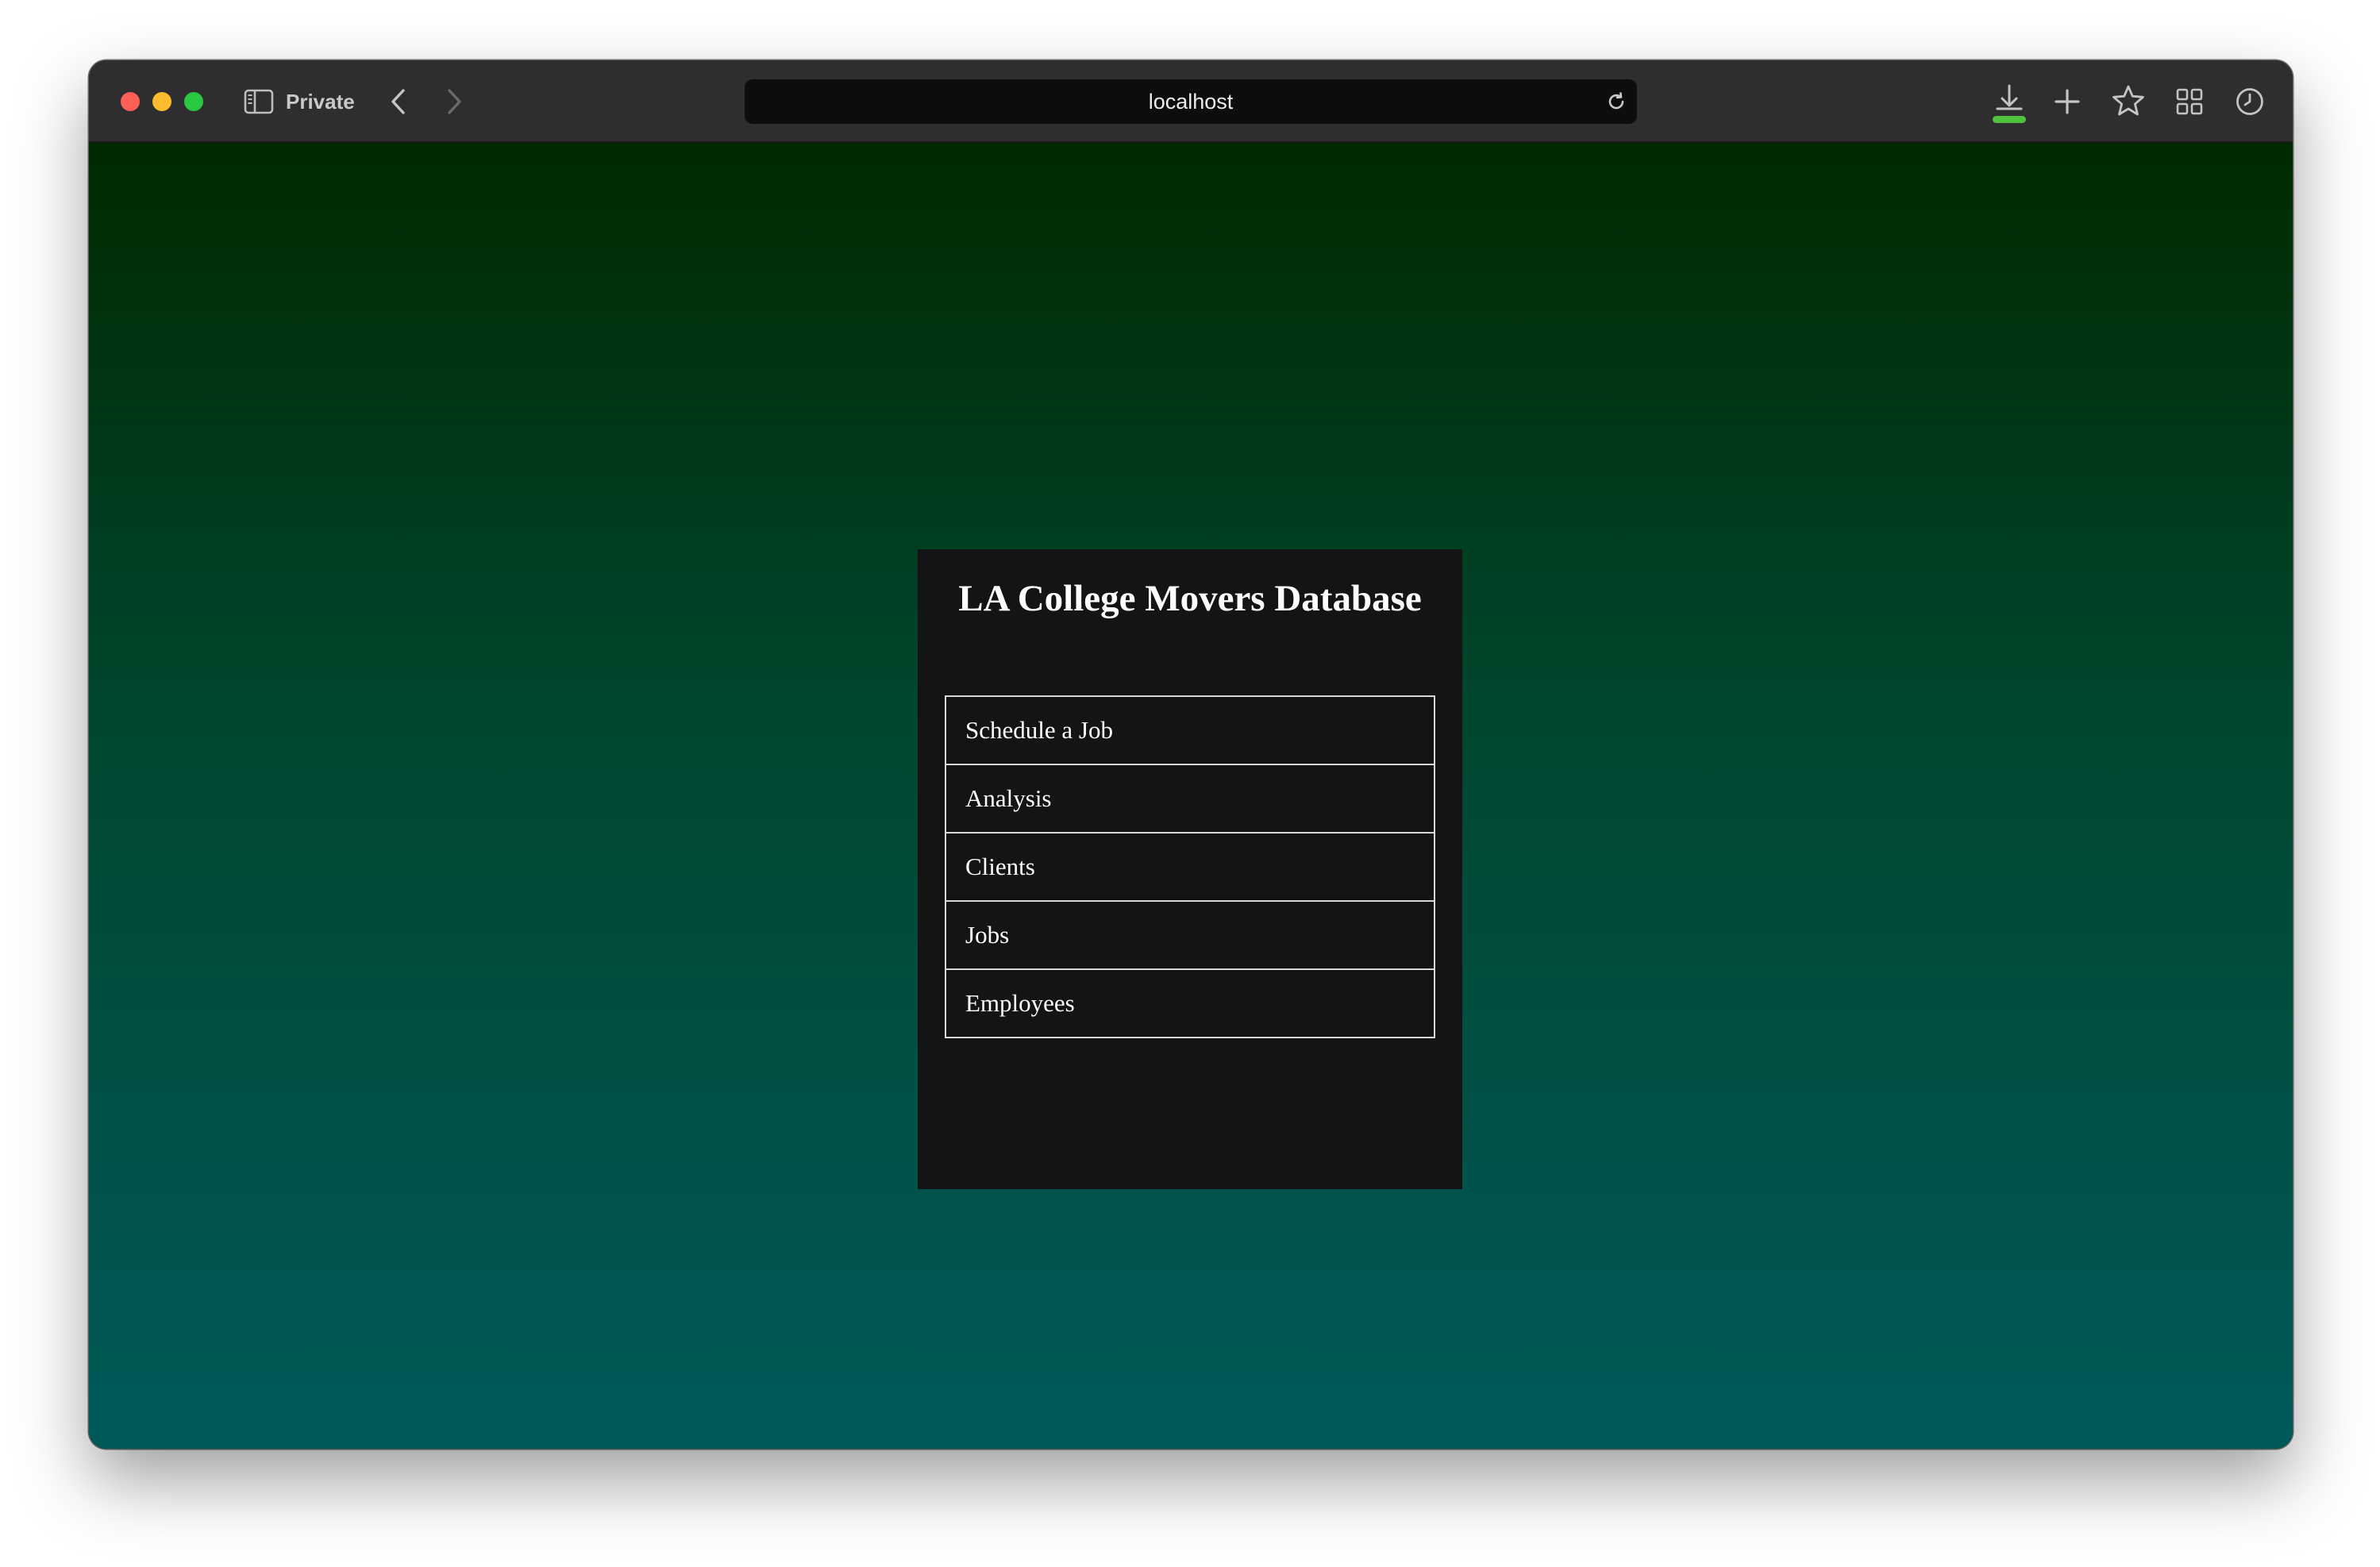  Describe the element at coordinates (1190, 598) in the screenshot. I see `page-title: LA College Movers Database` at that location.